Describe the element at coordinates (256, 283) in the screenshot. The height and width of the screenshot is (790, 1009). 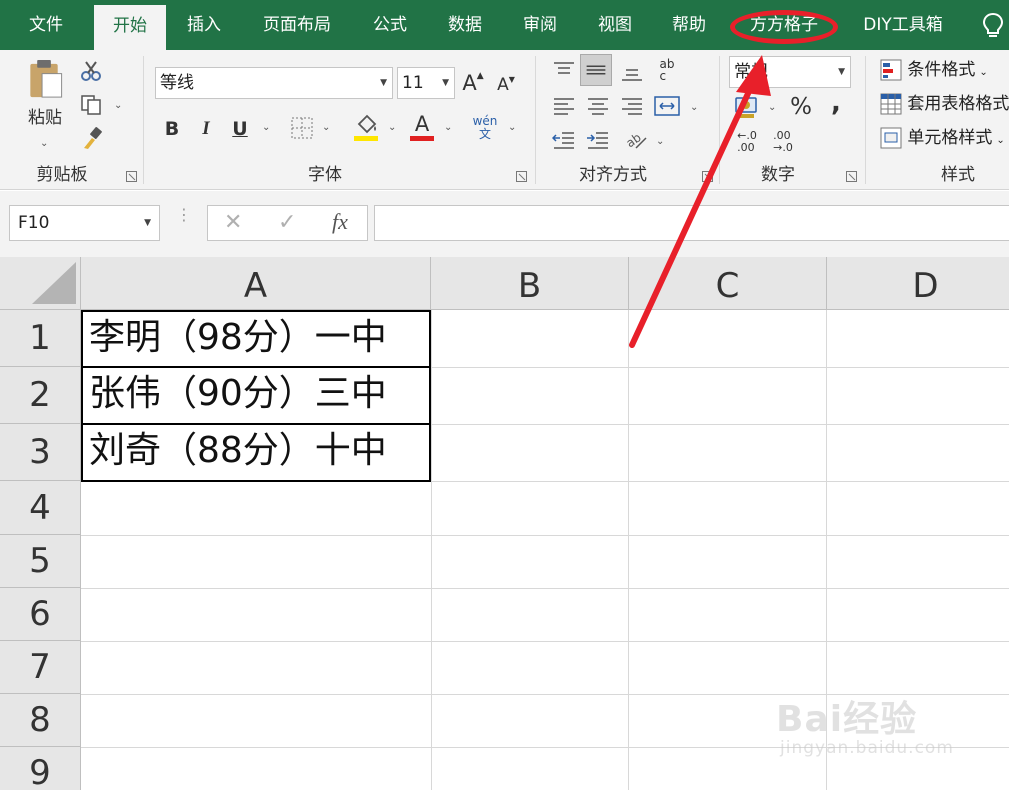
I see `column-header-a: A` at that location.